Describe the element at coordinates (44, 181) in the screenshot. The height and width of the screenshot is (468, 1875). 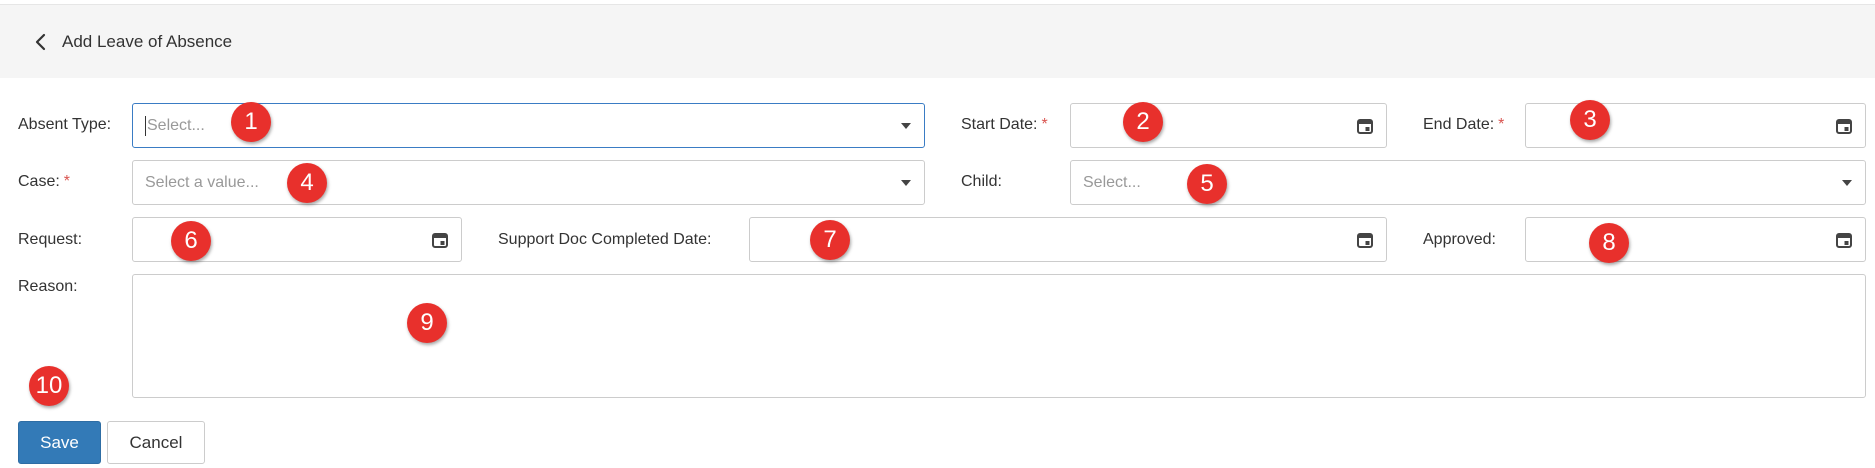
I see `case-label: Case: *` at that location.